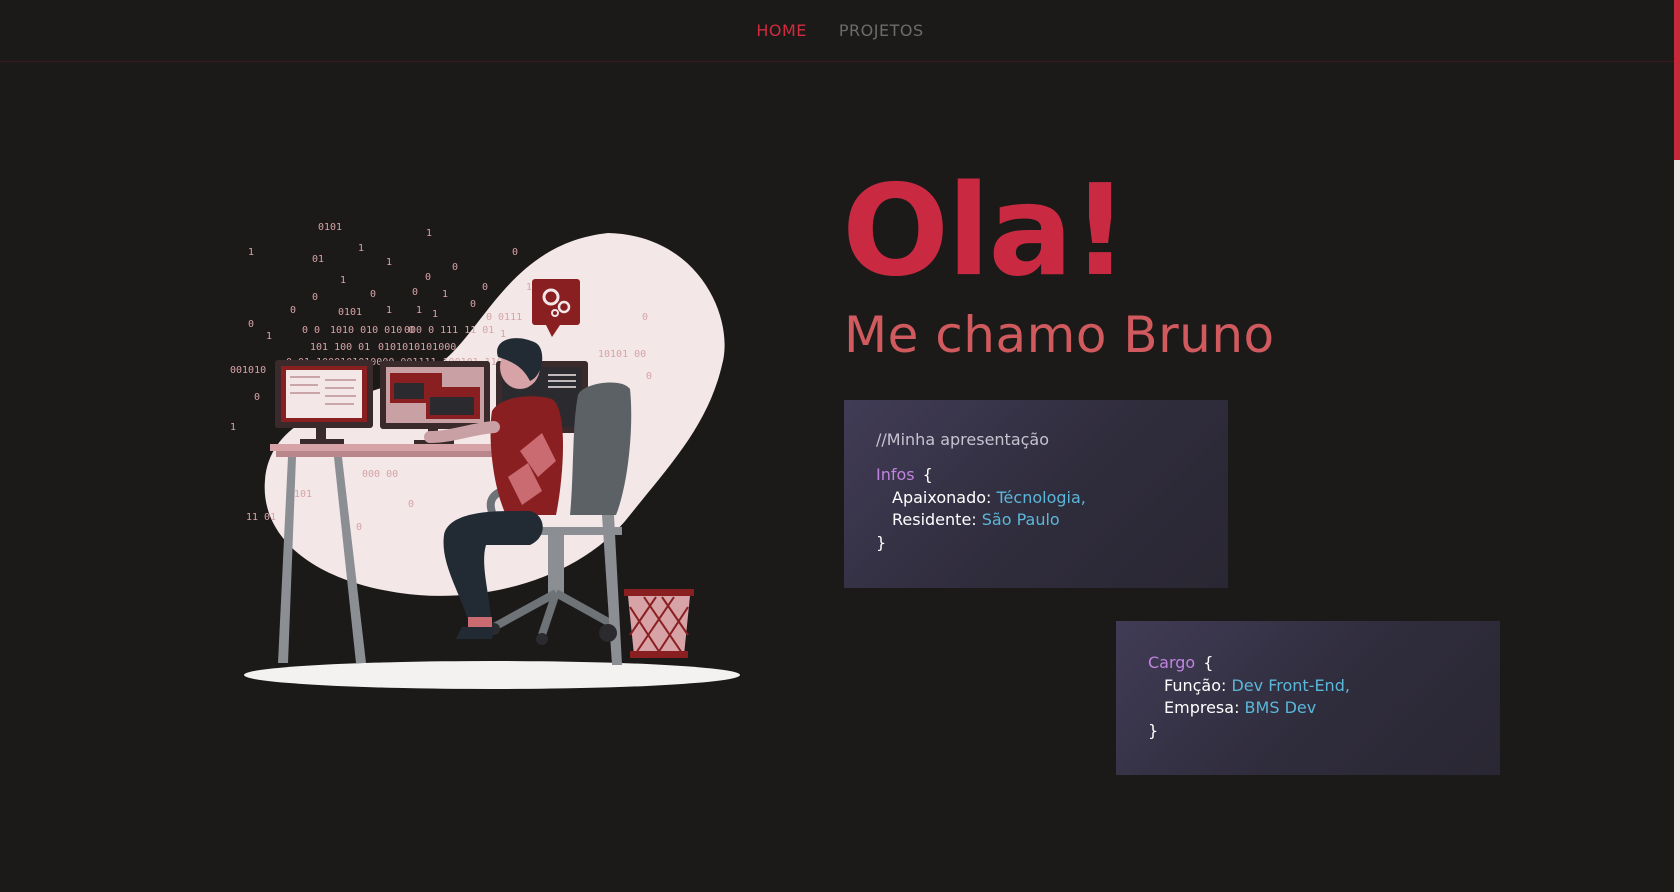  What do you see at coordinates (881, 30) in the screenshot?
I see `nav-projetos-link: PROJETOS` at bounding box center [881, 30].